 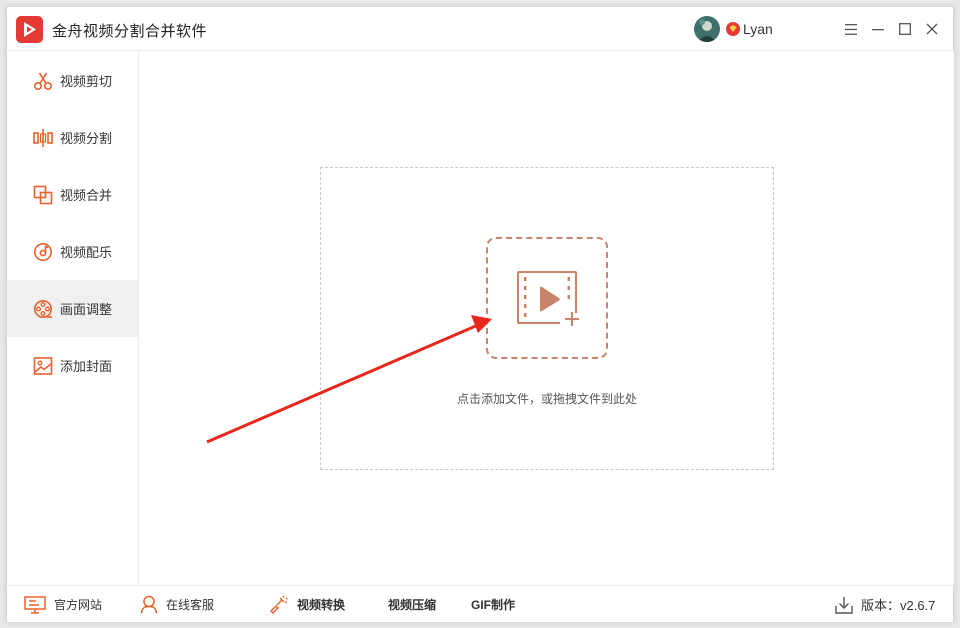 I want to click on app-logo-icon, so click(x=29, y=29).